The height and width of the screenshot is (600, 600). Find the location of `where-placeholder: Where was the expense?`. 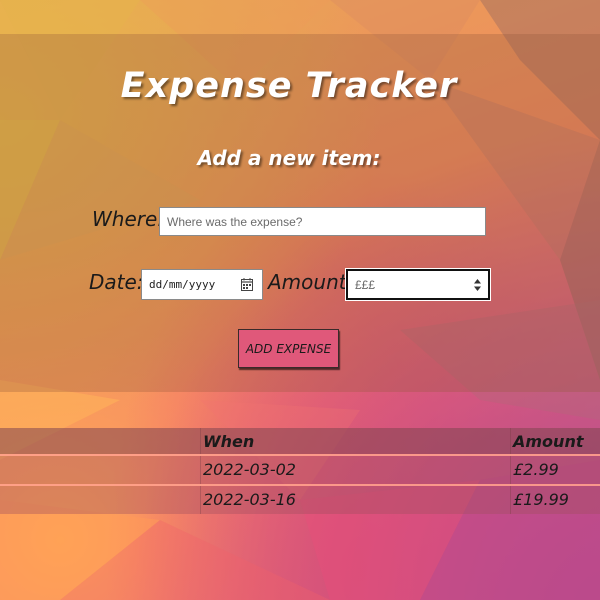

where-placeholder: Where was the expense? is located at coordinates (235, 221).